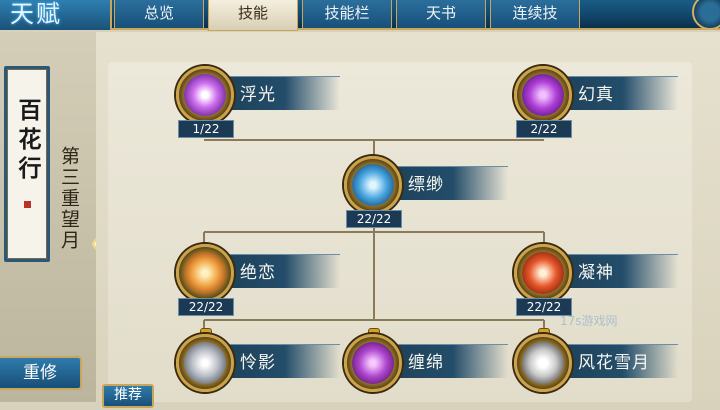  I want to click on skill-name: 幻真, so click(596, 95).